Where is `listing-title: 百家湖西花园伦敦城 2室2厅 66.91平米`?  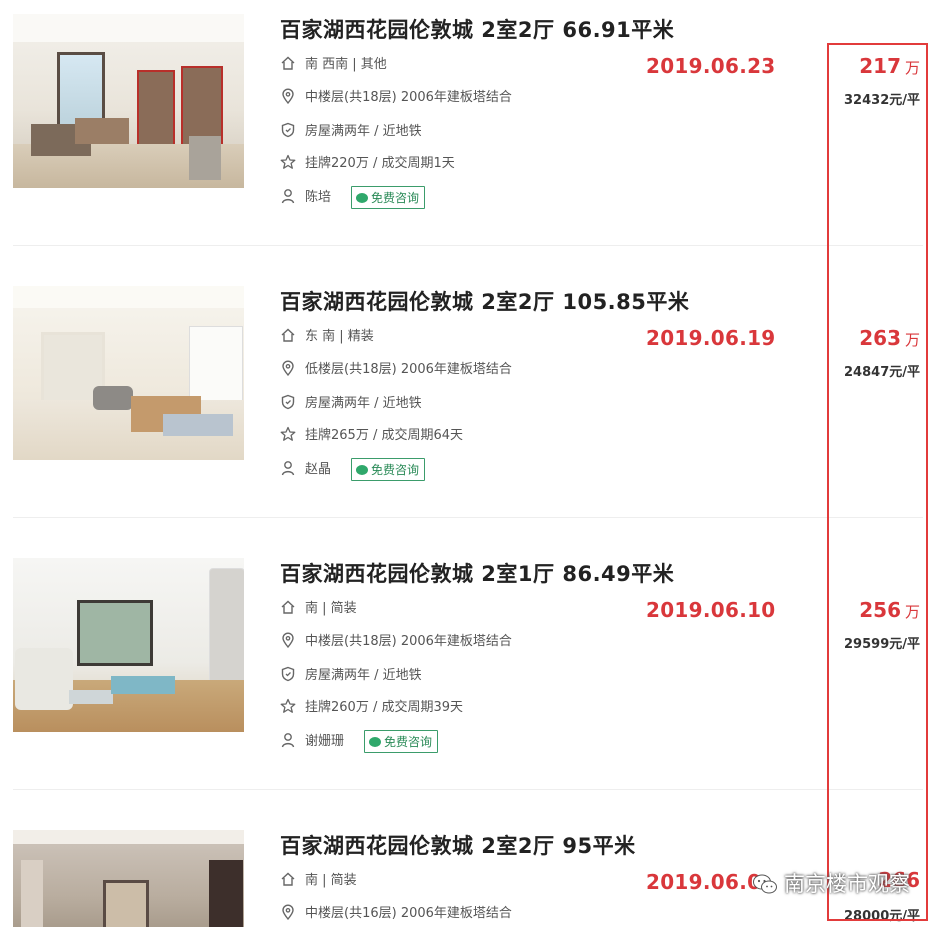
listing-title: 百家湖西花园伦敦城 2室2厅 66.91平米 is located at coordinates (477, 29).